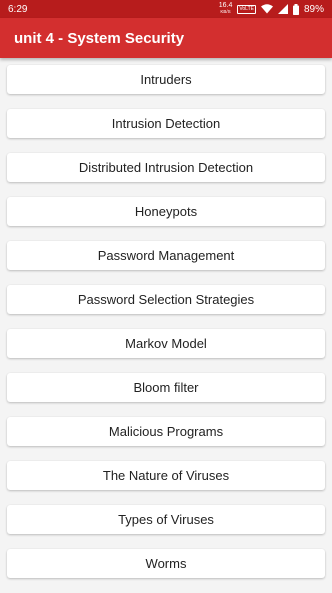 The height and width of the screenshot is (593, 332). I want to click on topic-button: Password Management, so click(166, 255).